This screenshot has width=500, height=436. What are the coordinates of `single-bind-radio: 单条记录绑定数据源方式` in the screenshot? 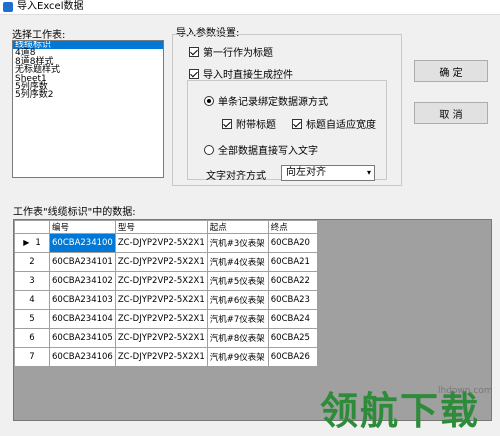 It's located at (266, 100).